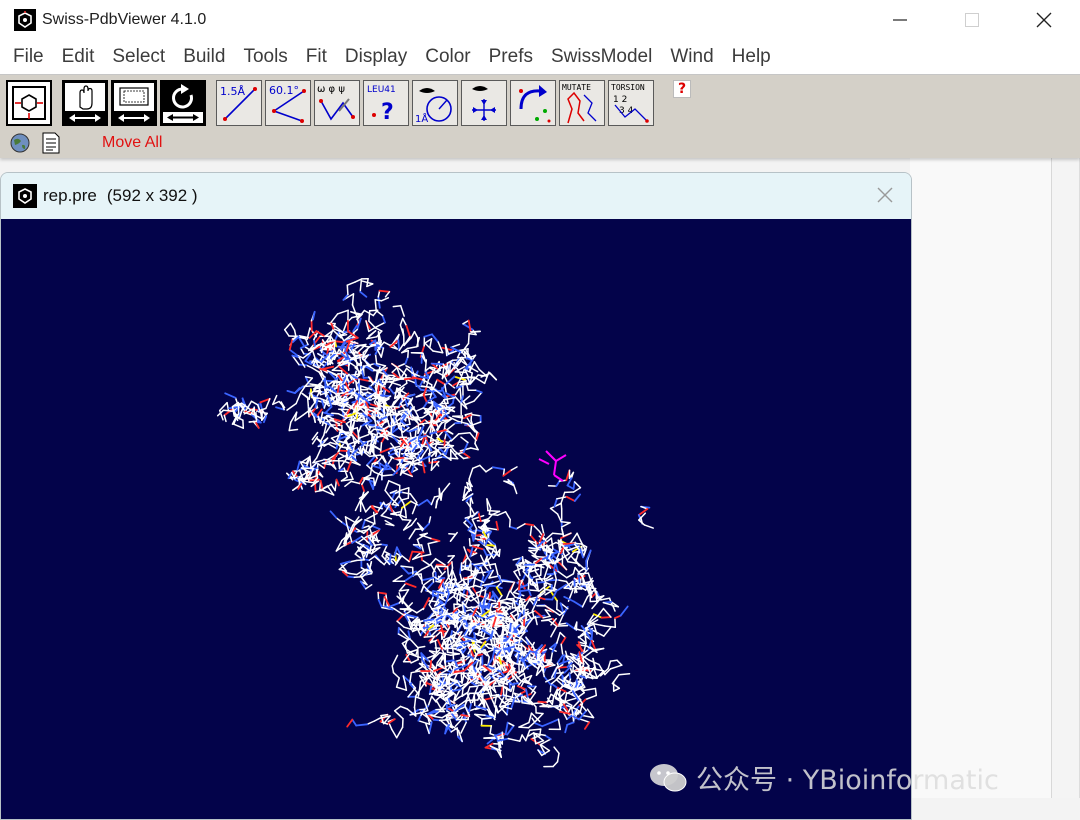 This screenshot has width=1080, height=820. I want to click on fix-fragment-button, so click(533, 103).